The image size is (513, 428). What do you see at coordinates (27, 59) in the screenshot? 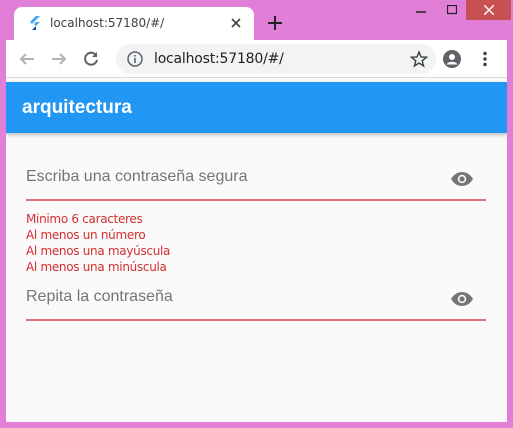
I see `back-arrow-icon` at bounding box center [27, 59].